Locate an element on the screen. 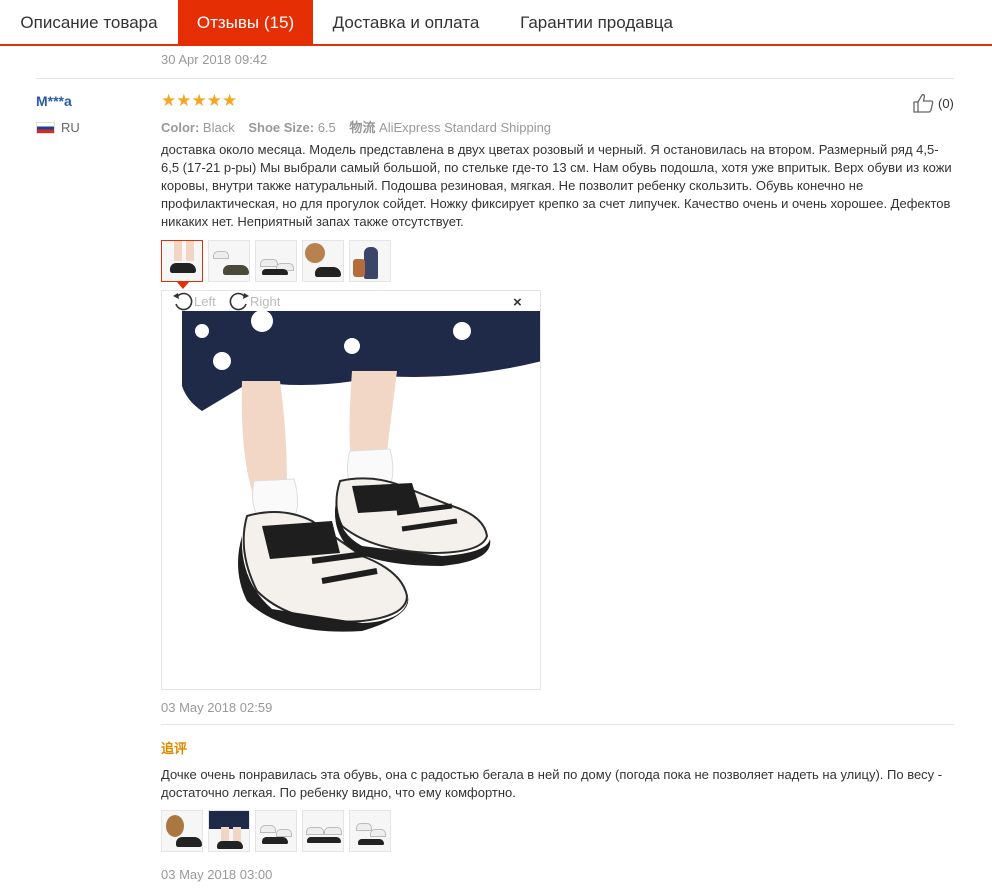  followup-title: 追评 is located at coordinates (174, 748).